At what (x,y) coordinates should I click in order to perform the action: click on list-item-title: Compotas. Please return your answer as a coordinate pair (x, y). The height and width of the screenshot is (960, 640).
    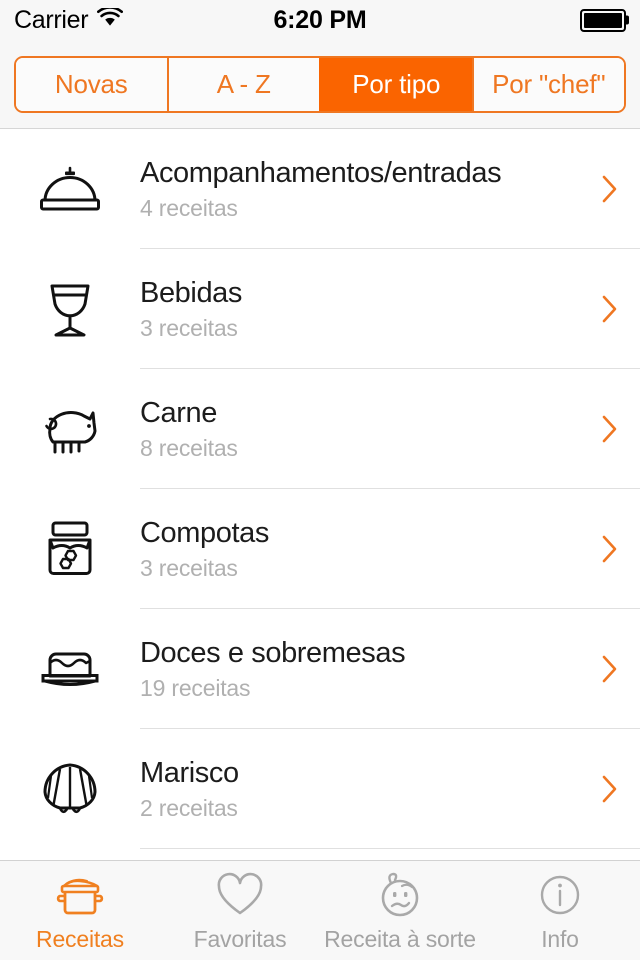
    Looking at the image, I should click on (204, 532).